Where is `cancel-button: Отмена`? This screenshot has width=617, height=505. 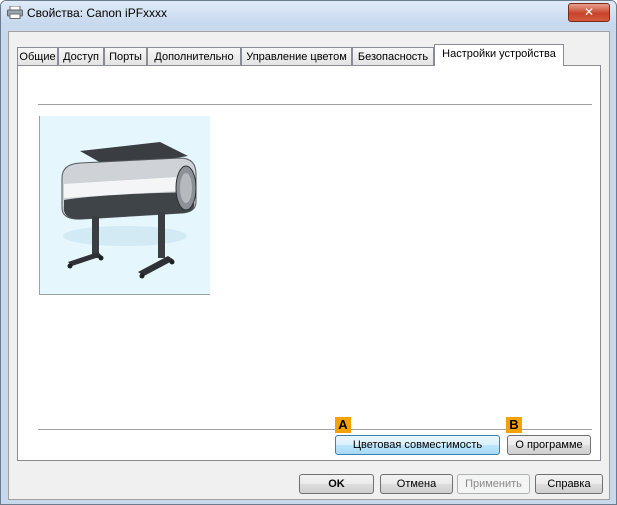 cancel-button: Отмена is located at coordinates (416, 484).